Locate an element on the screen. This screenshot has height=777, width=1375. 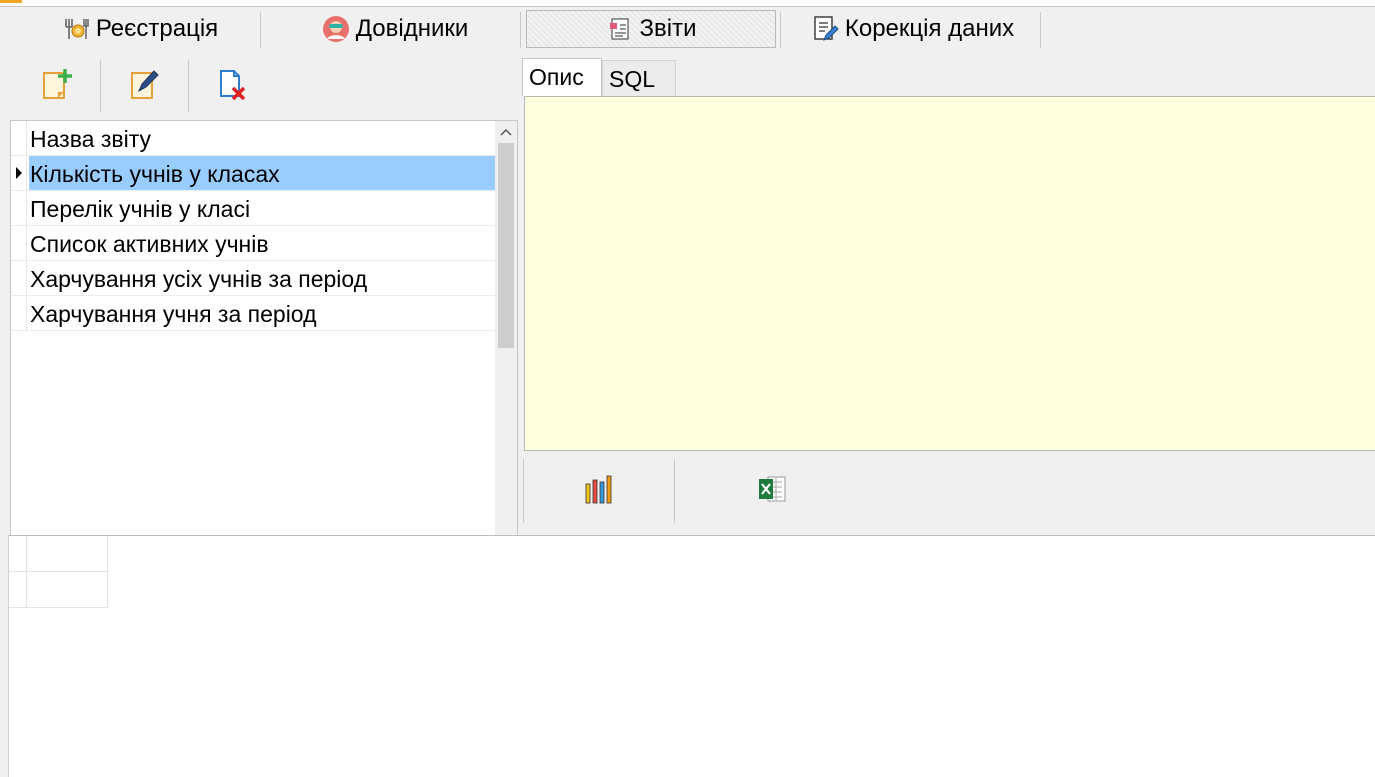
grid-cell is located at coordinates (67, 590).